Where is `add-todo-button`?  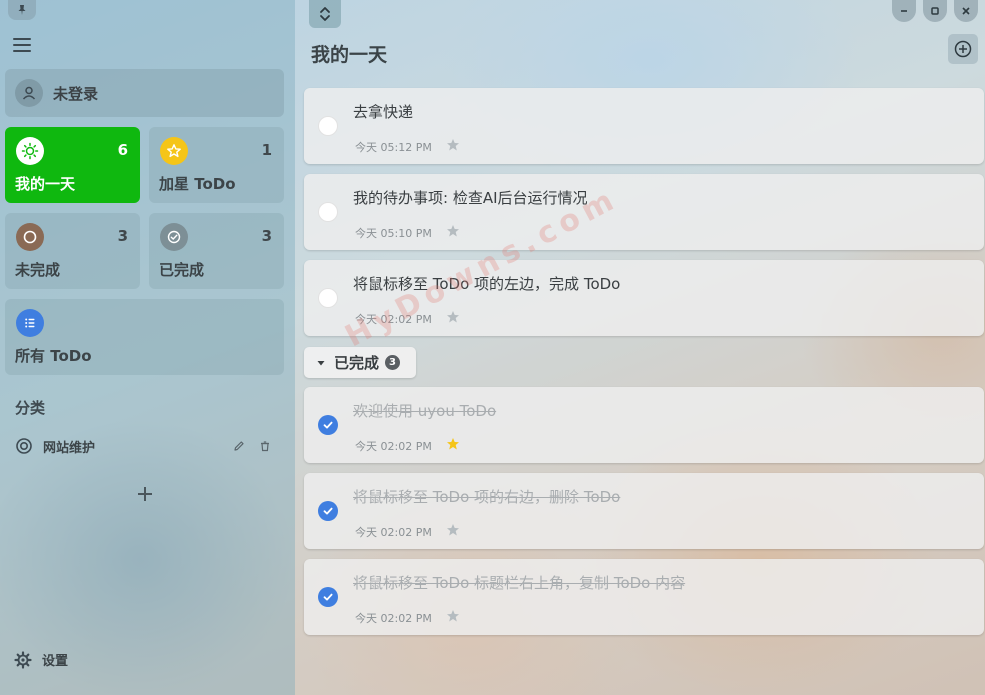 add-todo-button is located at coordinates (963, 49).